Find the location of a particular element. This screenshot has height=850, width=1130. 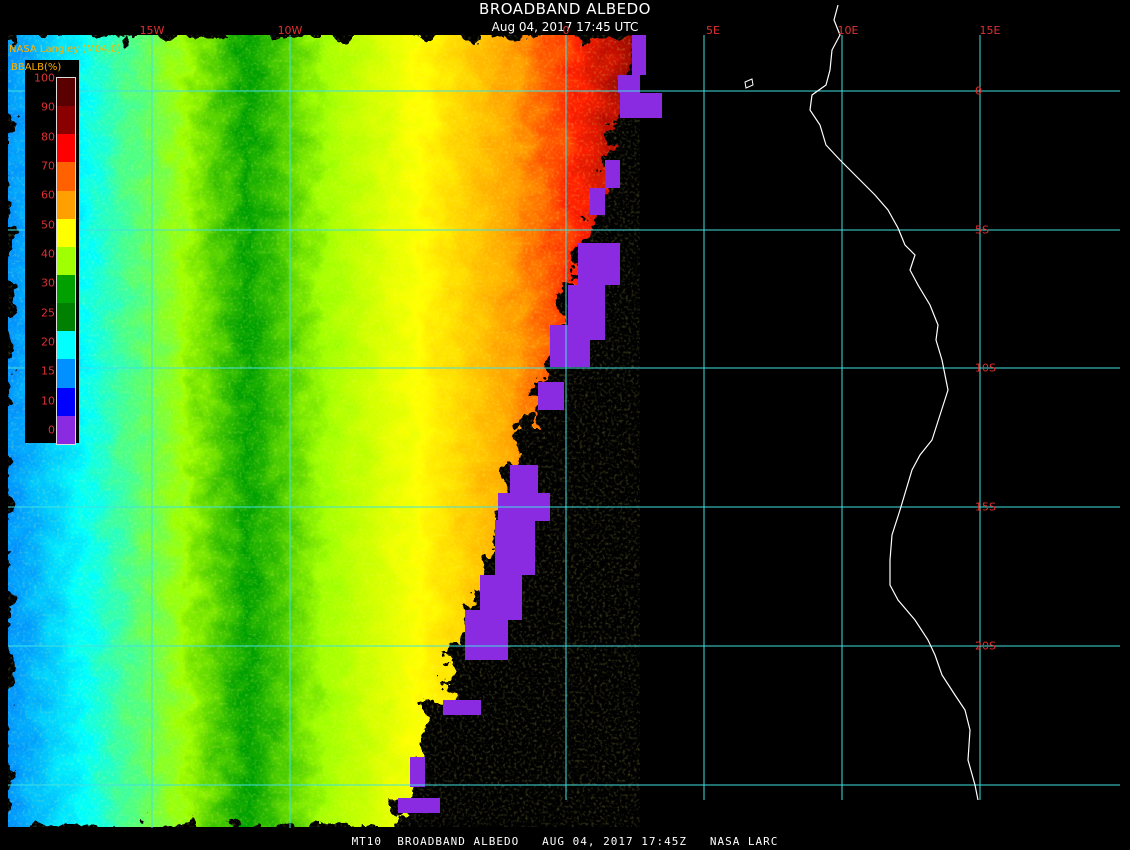

lon-label-15e: 15E is located at coordinates (990, 30).